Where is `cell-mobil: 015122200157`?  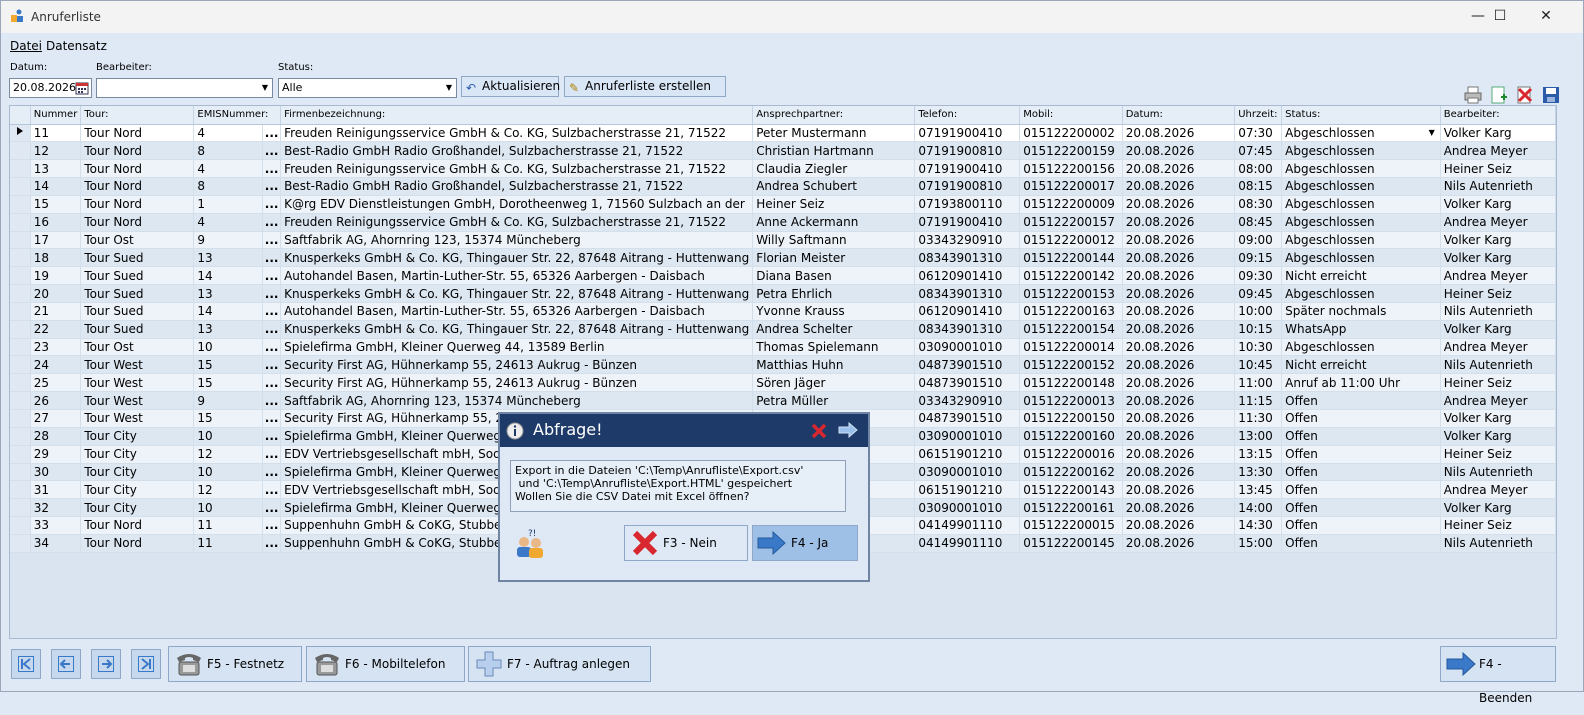
cell-mobil: 015122200157 is located at coordinates (1071, 222).